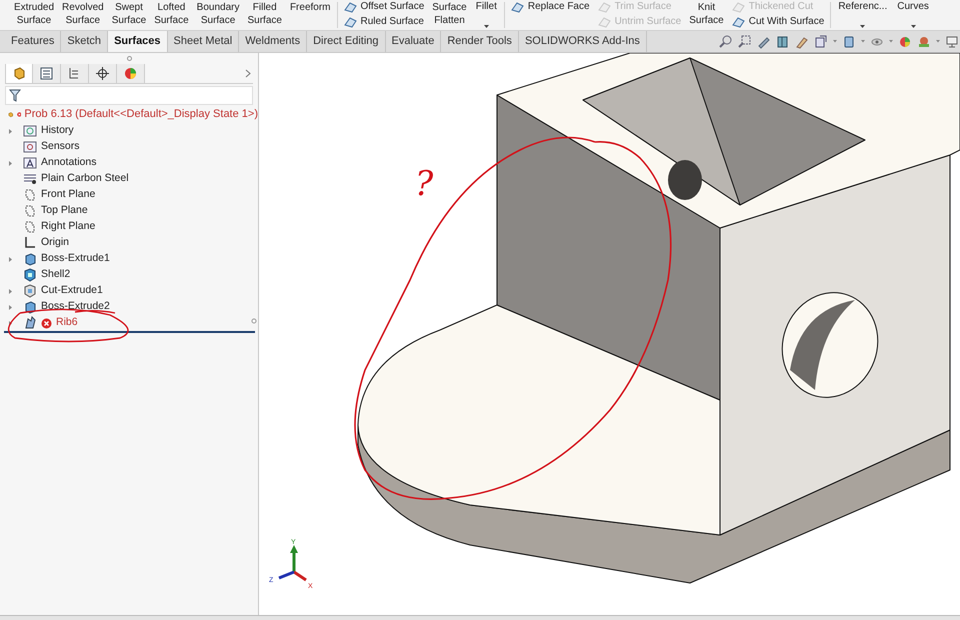 Image resolution: width=960 pixels, height=620 pixels. What do you see at coordinates (923, 41) in the screenshot?
I see `scene-icon` at bounding box center [923, 41].